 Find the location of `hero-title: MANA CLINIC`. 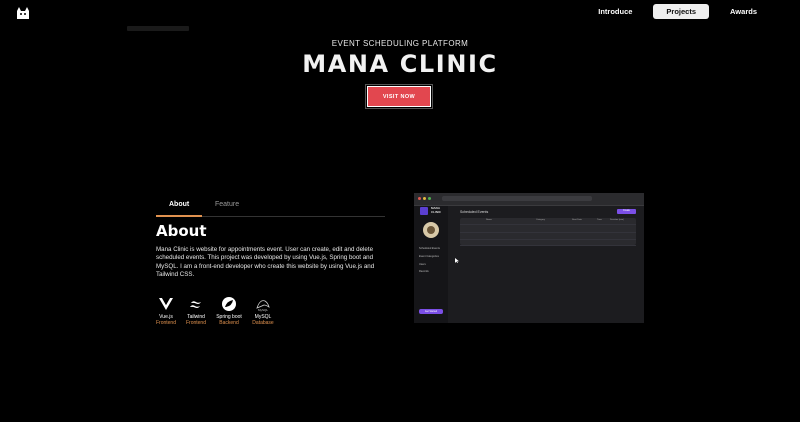

hero-title: MANA CLINIC is located at coordinates (400, 64).